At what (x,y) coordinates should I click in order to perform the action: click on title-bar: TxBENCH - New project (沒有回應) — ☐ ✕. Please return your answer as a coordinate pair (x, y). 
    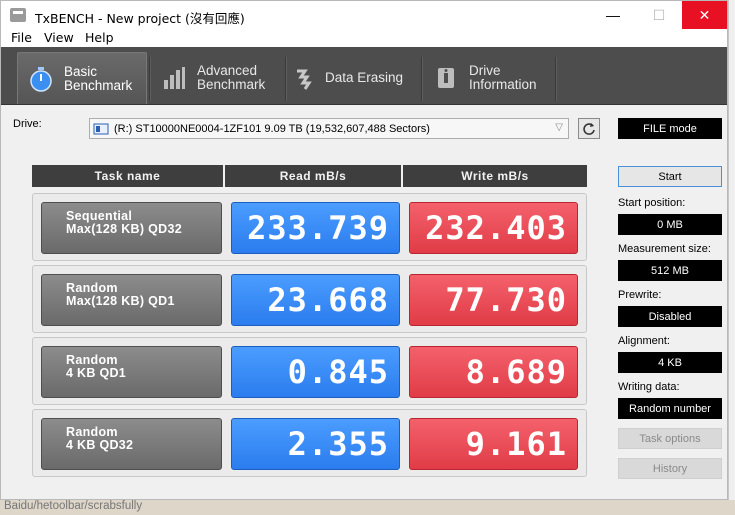
    Looking at the image, I should click on (364, 15).